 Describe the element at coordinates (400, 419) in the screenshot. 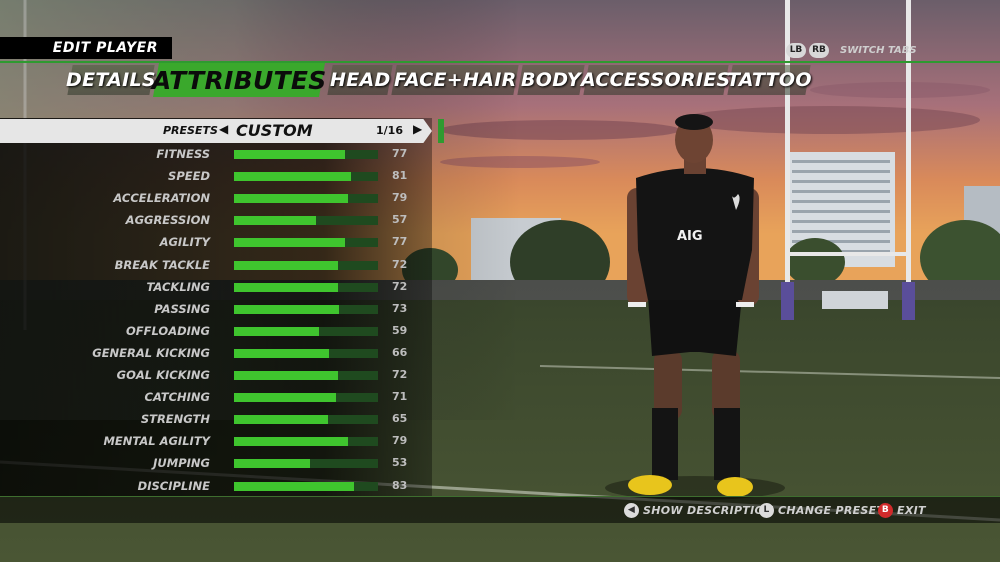

I see `attribute-value: 65` at that location.